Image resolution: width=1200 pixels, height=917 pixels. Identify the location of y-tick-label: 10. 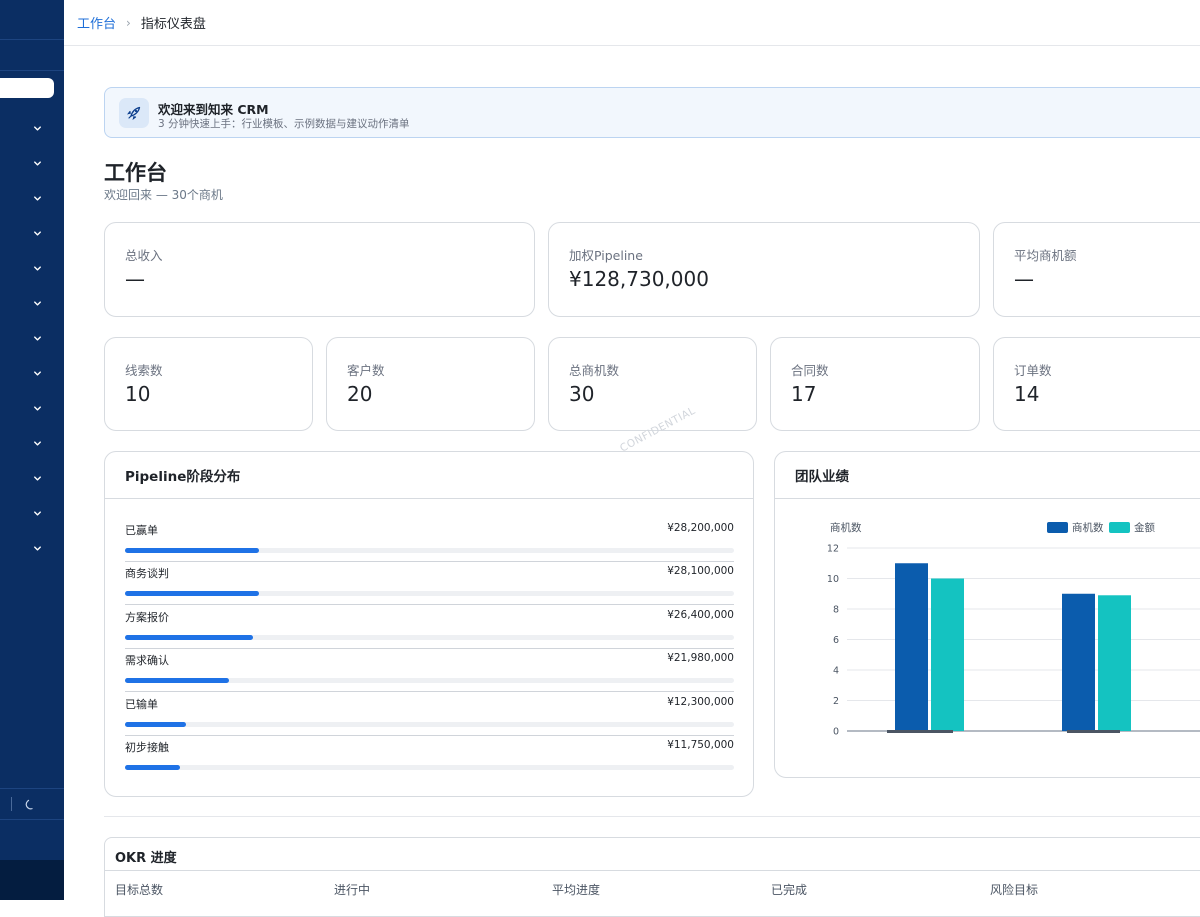
(833, 579).